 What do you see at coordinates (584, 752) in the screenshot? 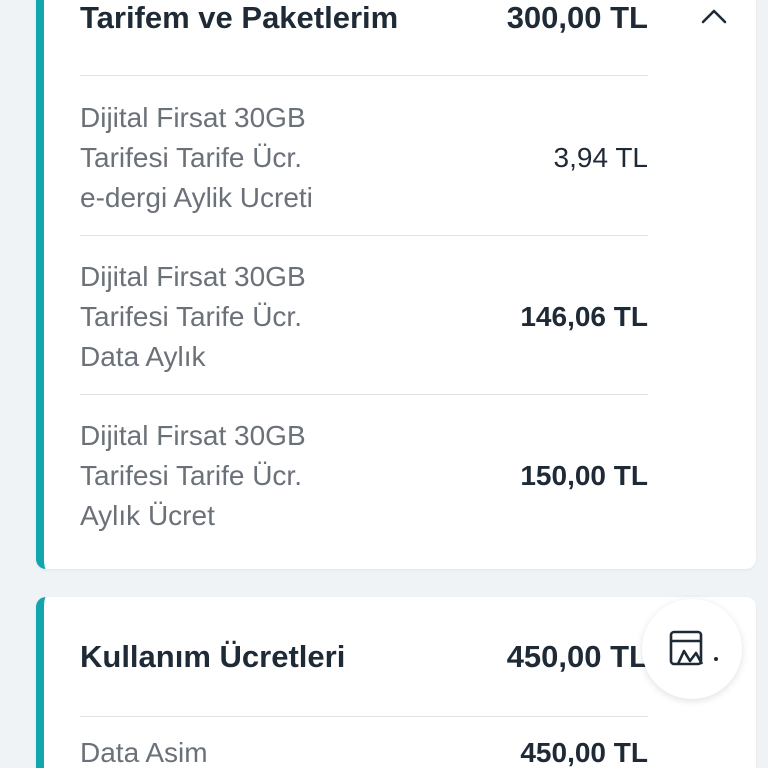
I see `charge-amount: 450,00 TL` at bounding box center [584, 752].